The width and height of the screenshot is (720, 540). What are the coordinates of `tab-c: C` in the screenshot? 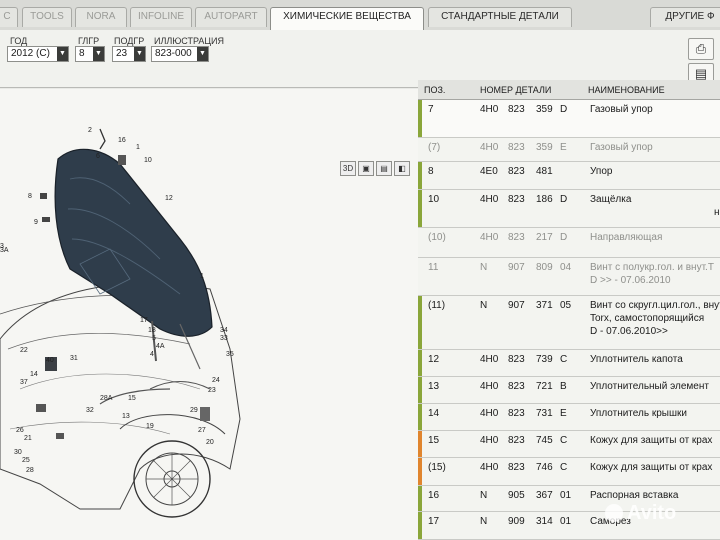 It's located at (9, 17).